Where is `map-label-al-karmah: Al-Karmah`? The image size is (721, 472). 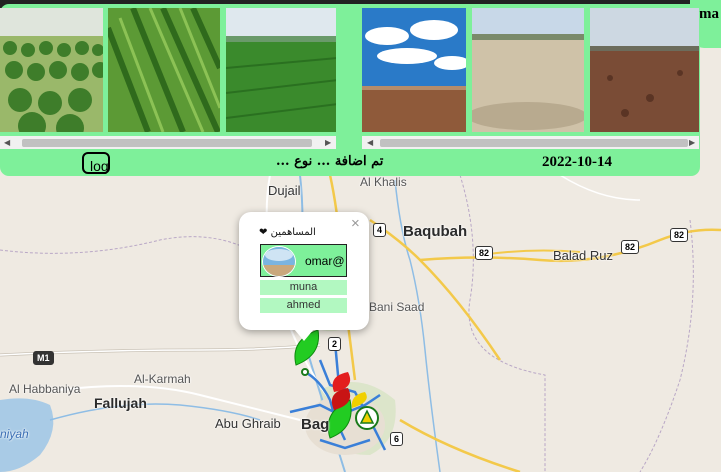 map-label-al-karmah: Al-Karmah is located at coordinates (162, 379).